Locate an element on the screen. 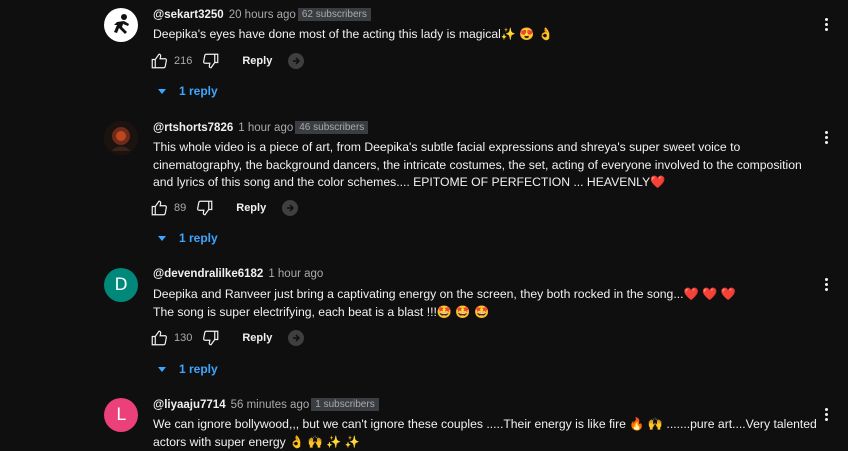 This screenshot has height=451, width=848. comment-author: @sekart3250 is located at coordinates (188, 15).